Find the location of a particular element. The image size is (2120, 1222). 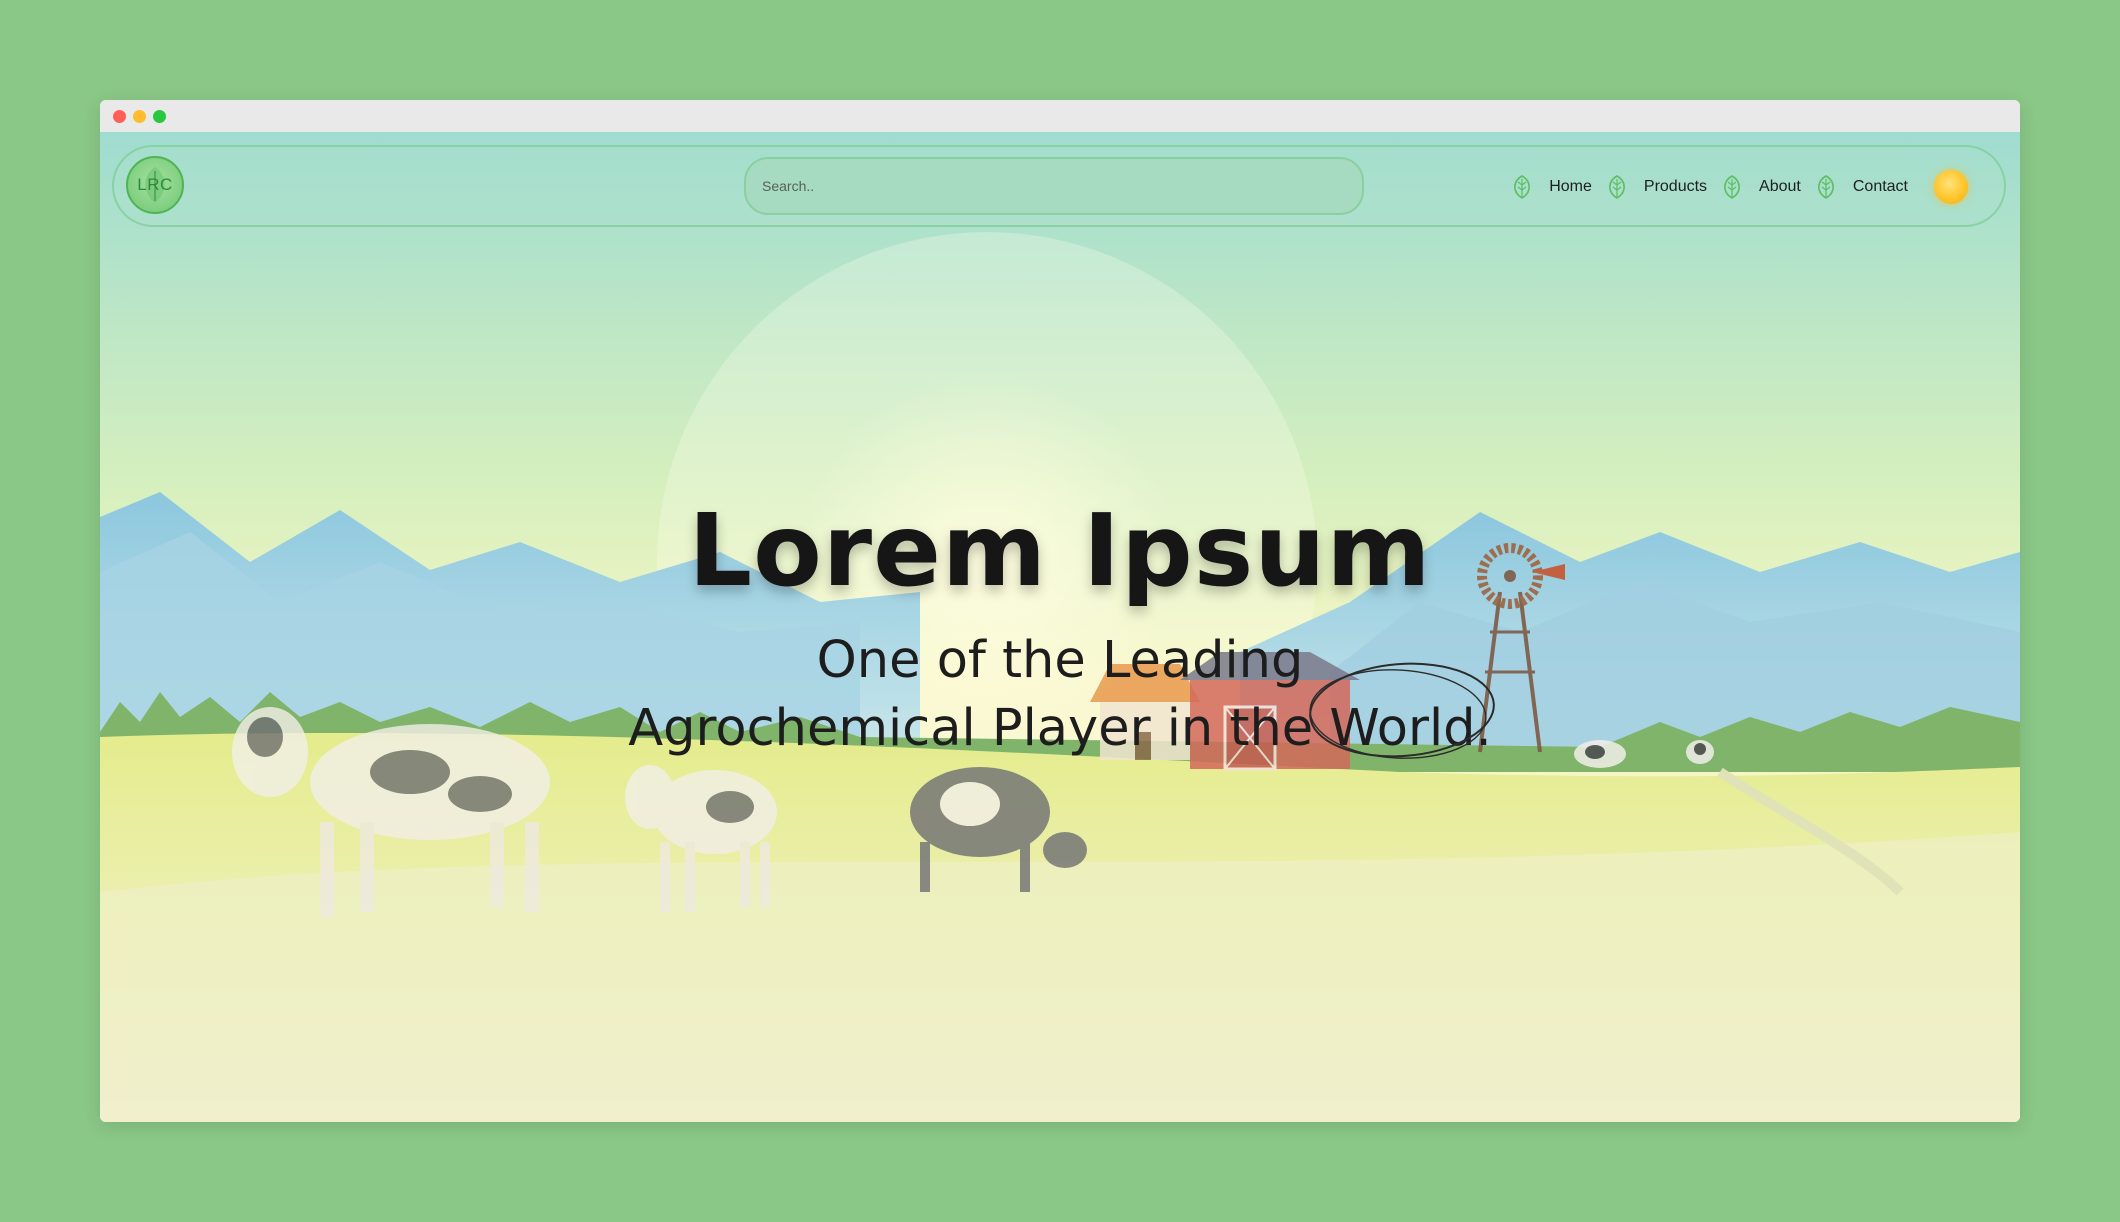

nav-menu: Home Products About Contact is located at coordinates (1739, 187).